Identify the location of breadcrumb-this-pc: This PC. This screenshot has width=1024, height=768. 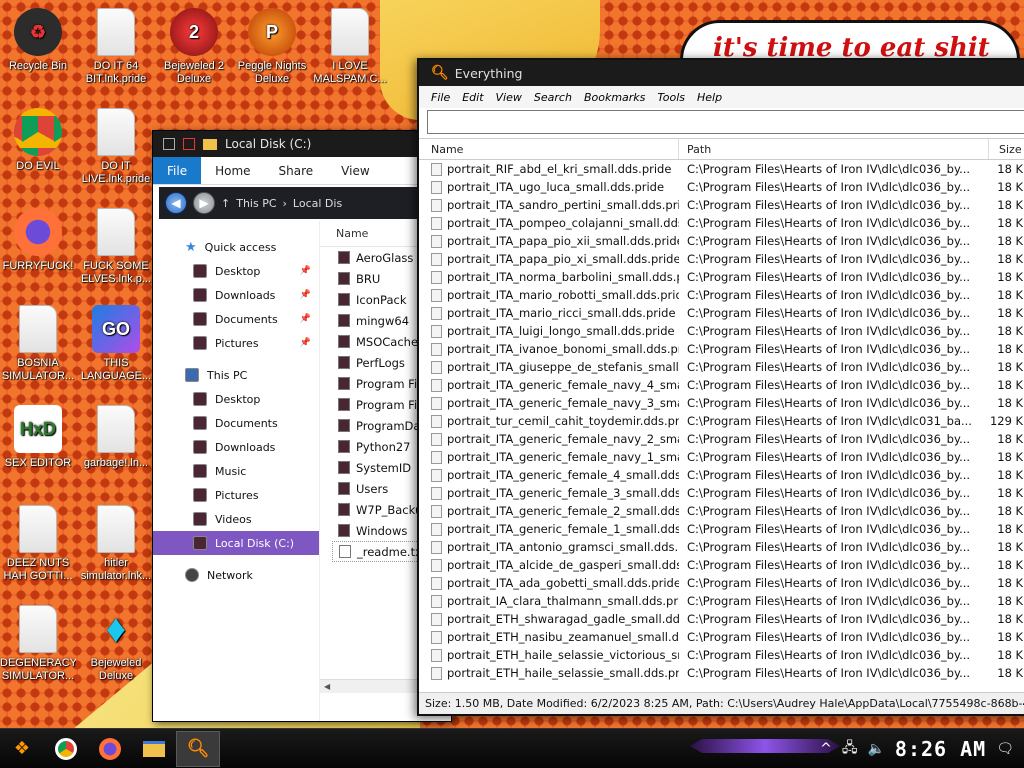
(256, 203).